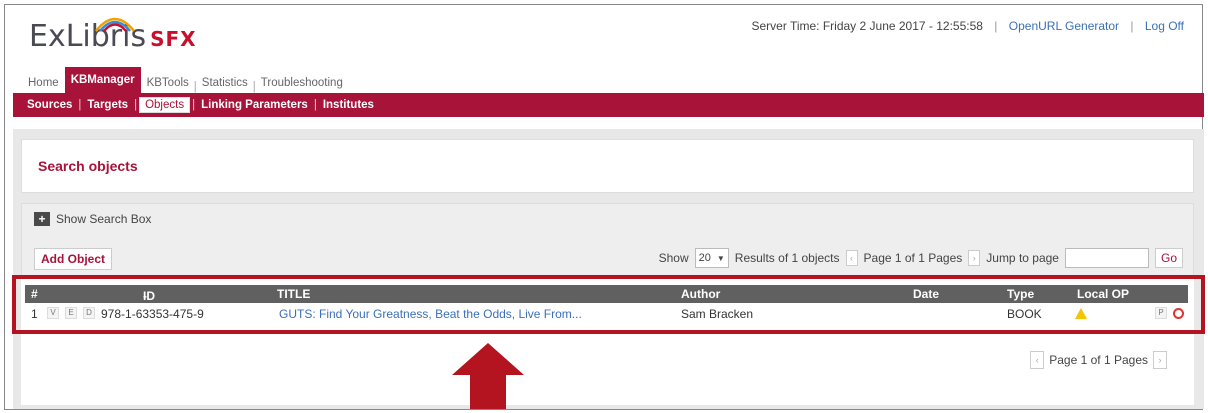 The height and width of the screenshot is (413, 1208). What do you see at coordinates (704, 258) in the screenshot?
I see `page-size-value: 20` at bounding box center [704, 258].